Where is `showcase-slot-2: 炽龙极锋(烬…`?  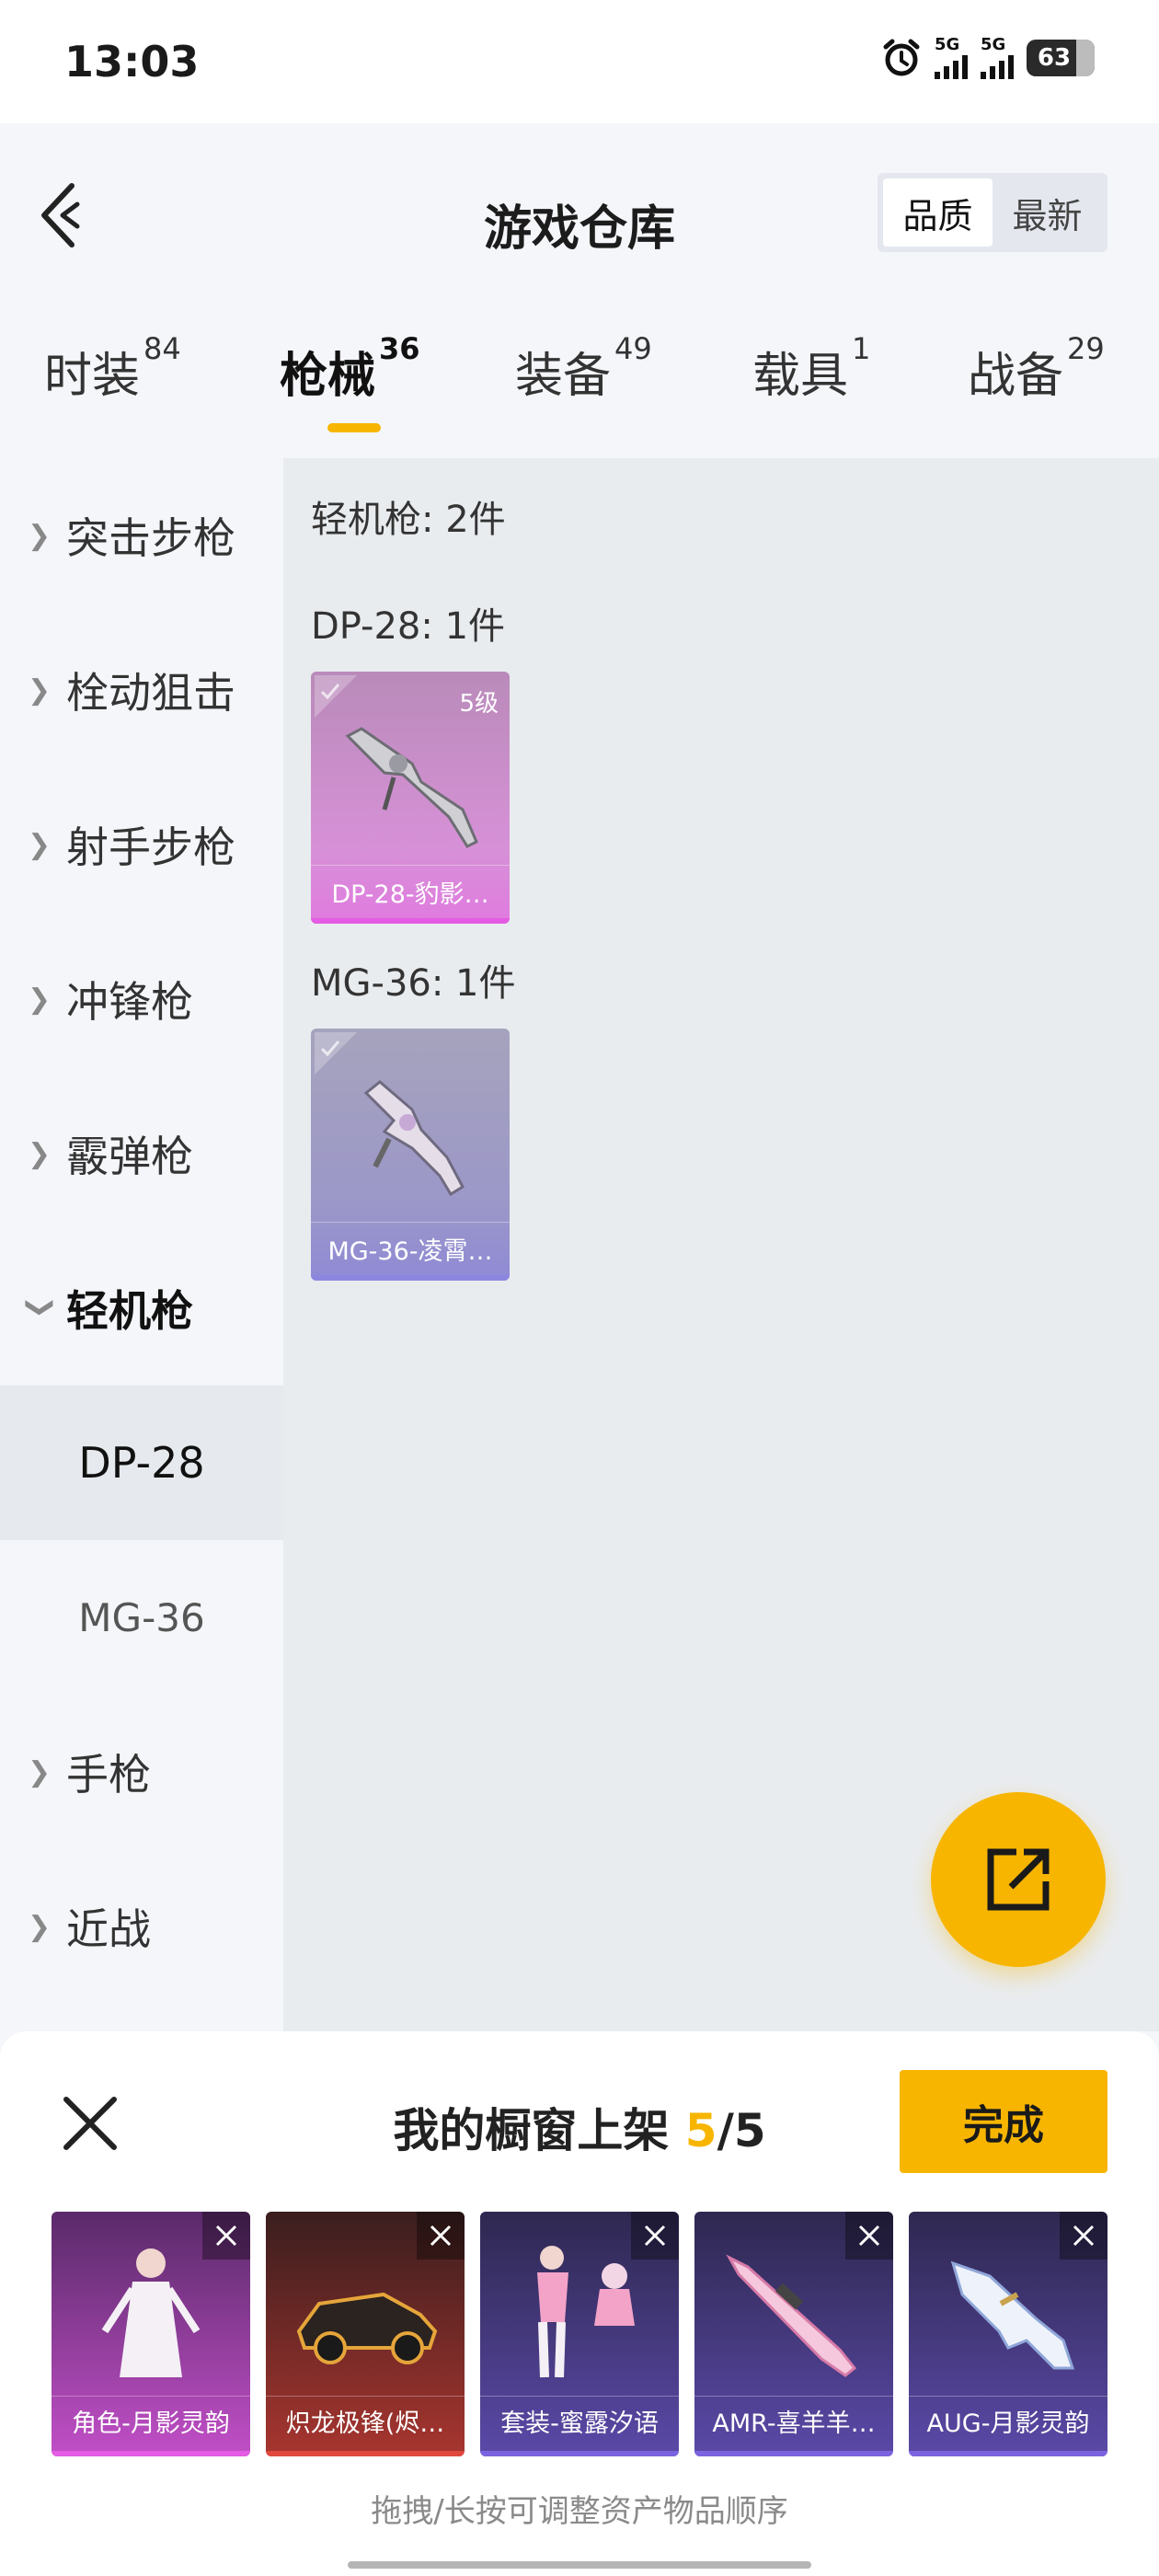 showcase-slot-2: 炽龙极锋(烬… is located at coordinates (365, 2334).